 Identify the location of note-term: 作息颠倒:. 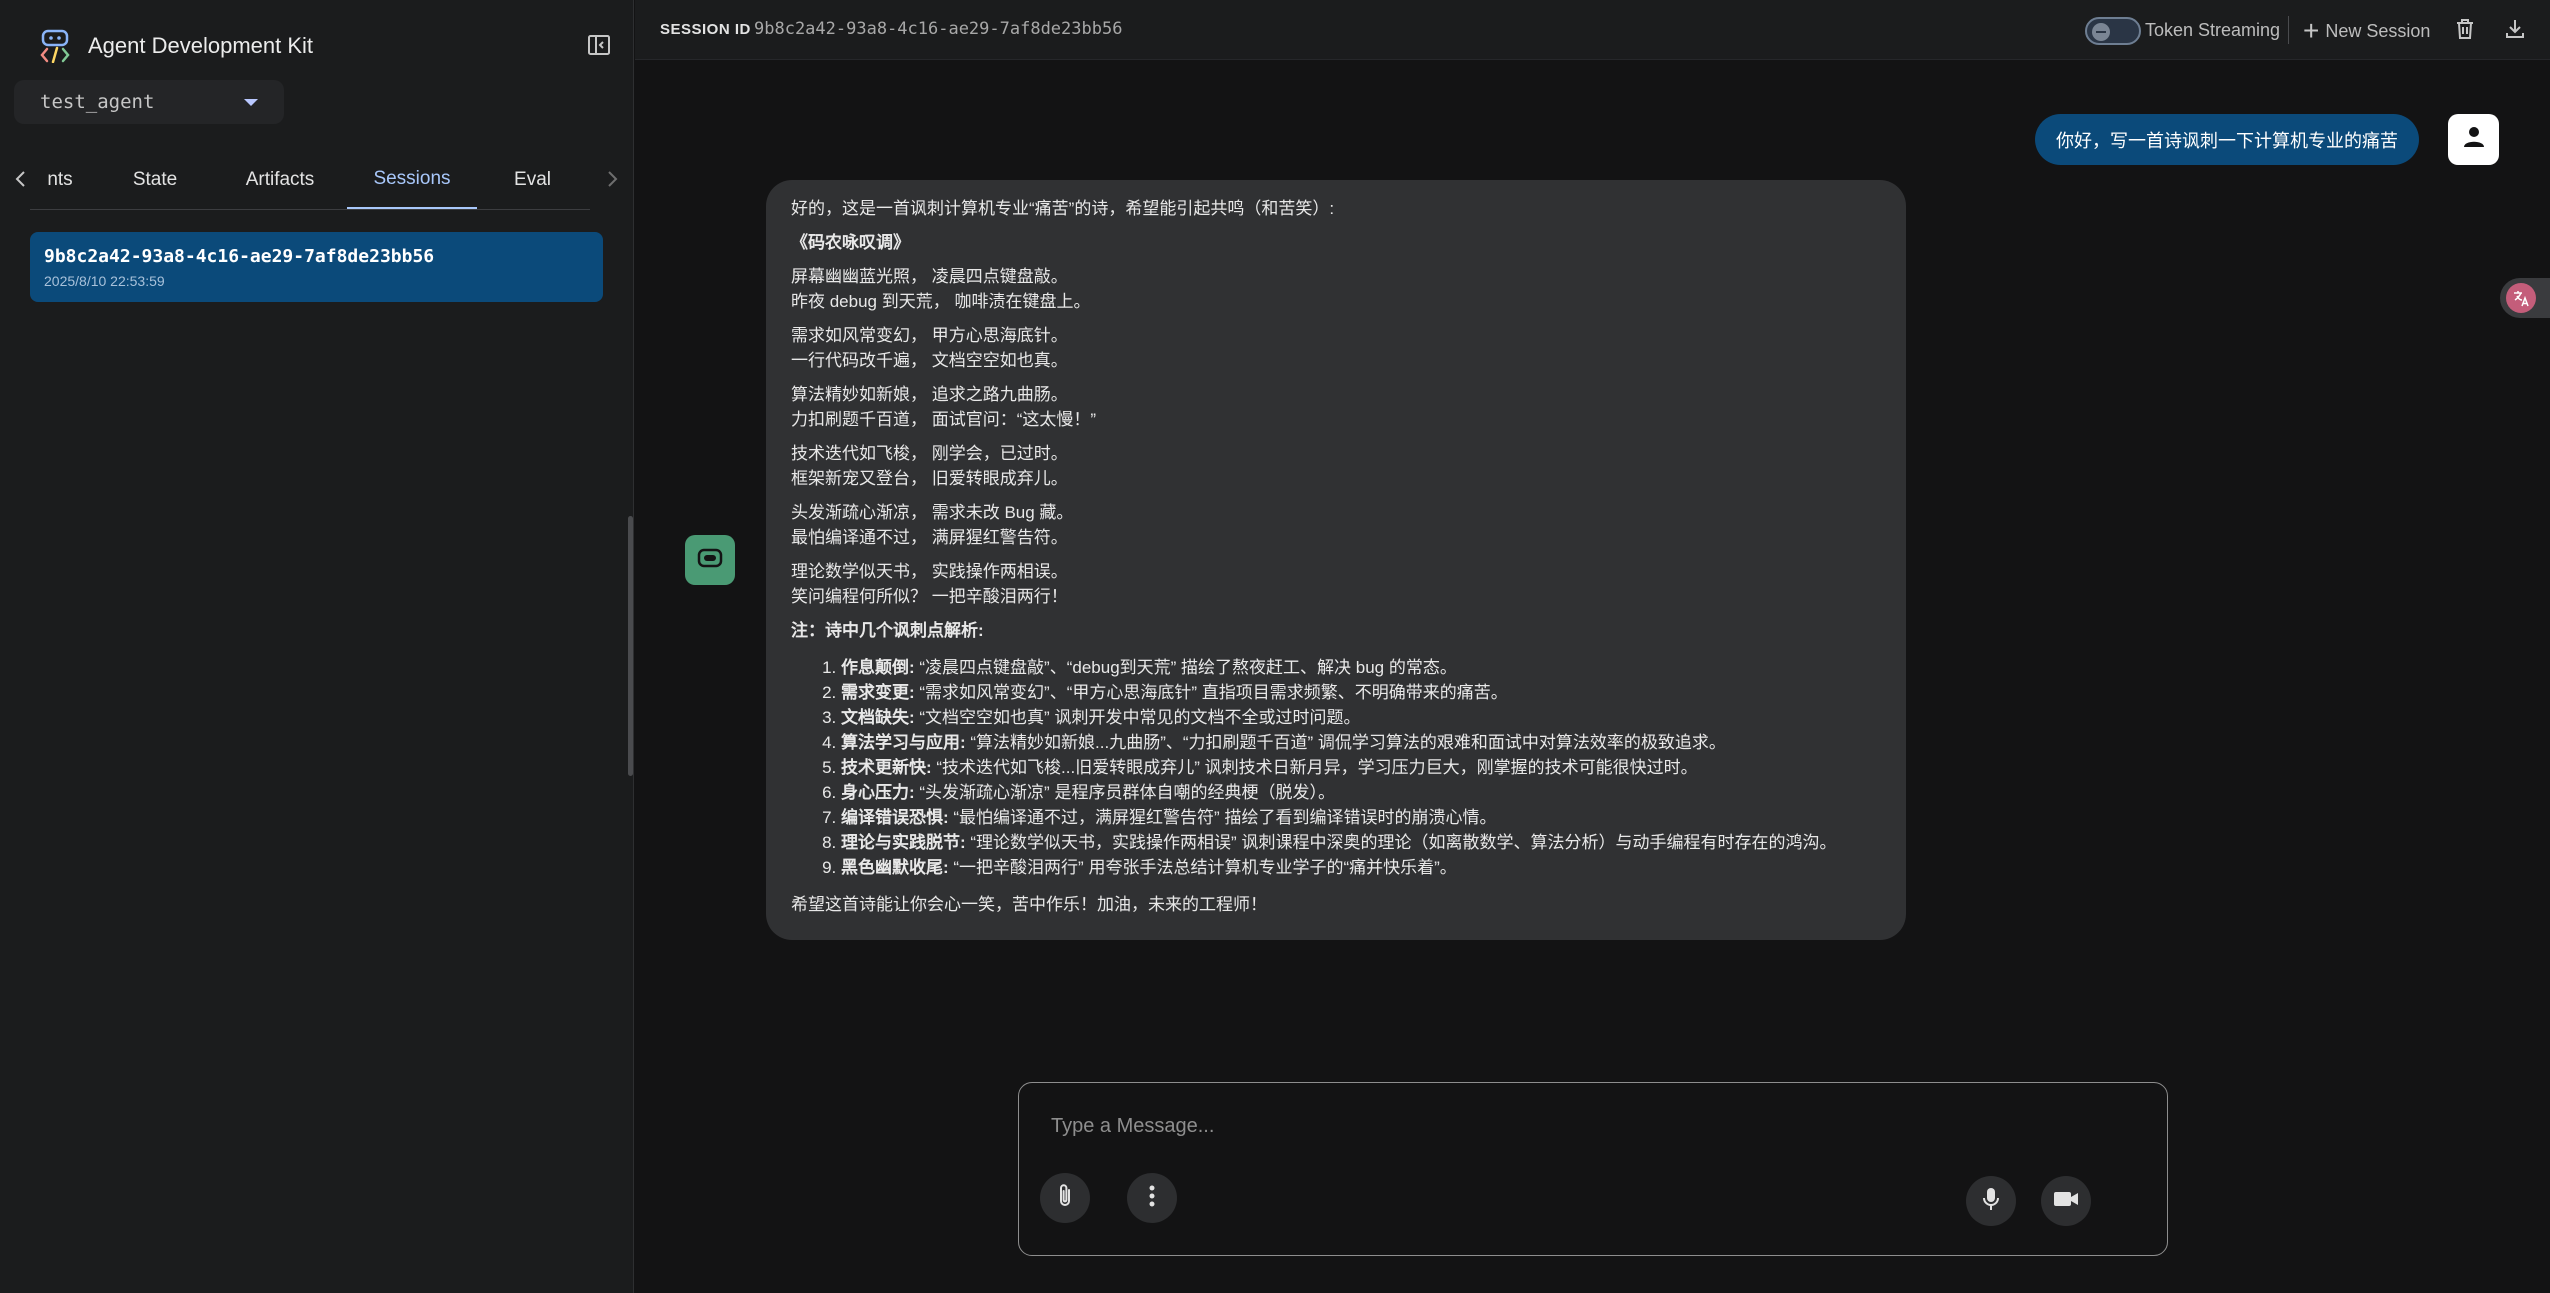
(878, 667).